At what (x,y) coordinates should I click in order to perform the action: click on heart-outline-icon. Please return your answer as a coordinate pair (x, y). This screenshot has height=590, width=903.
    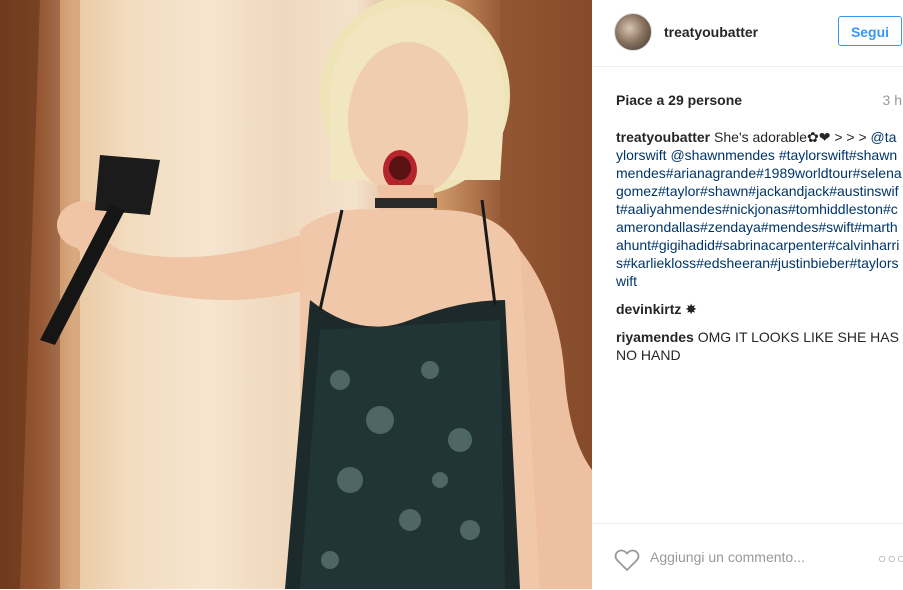
    Looking at the image, I should click on (627, 560).